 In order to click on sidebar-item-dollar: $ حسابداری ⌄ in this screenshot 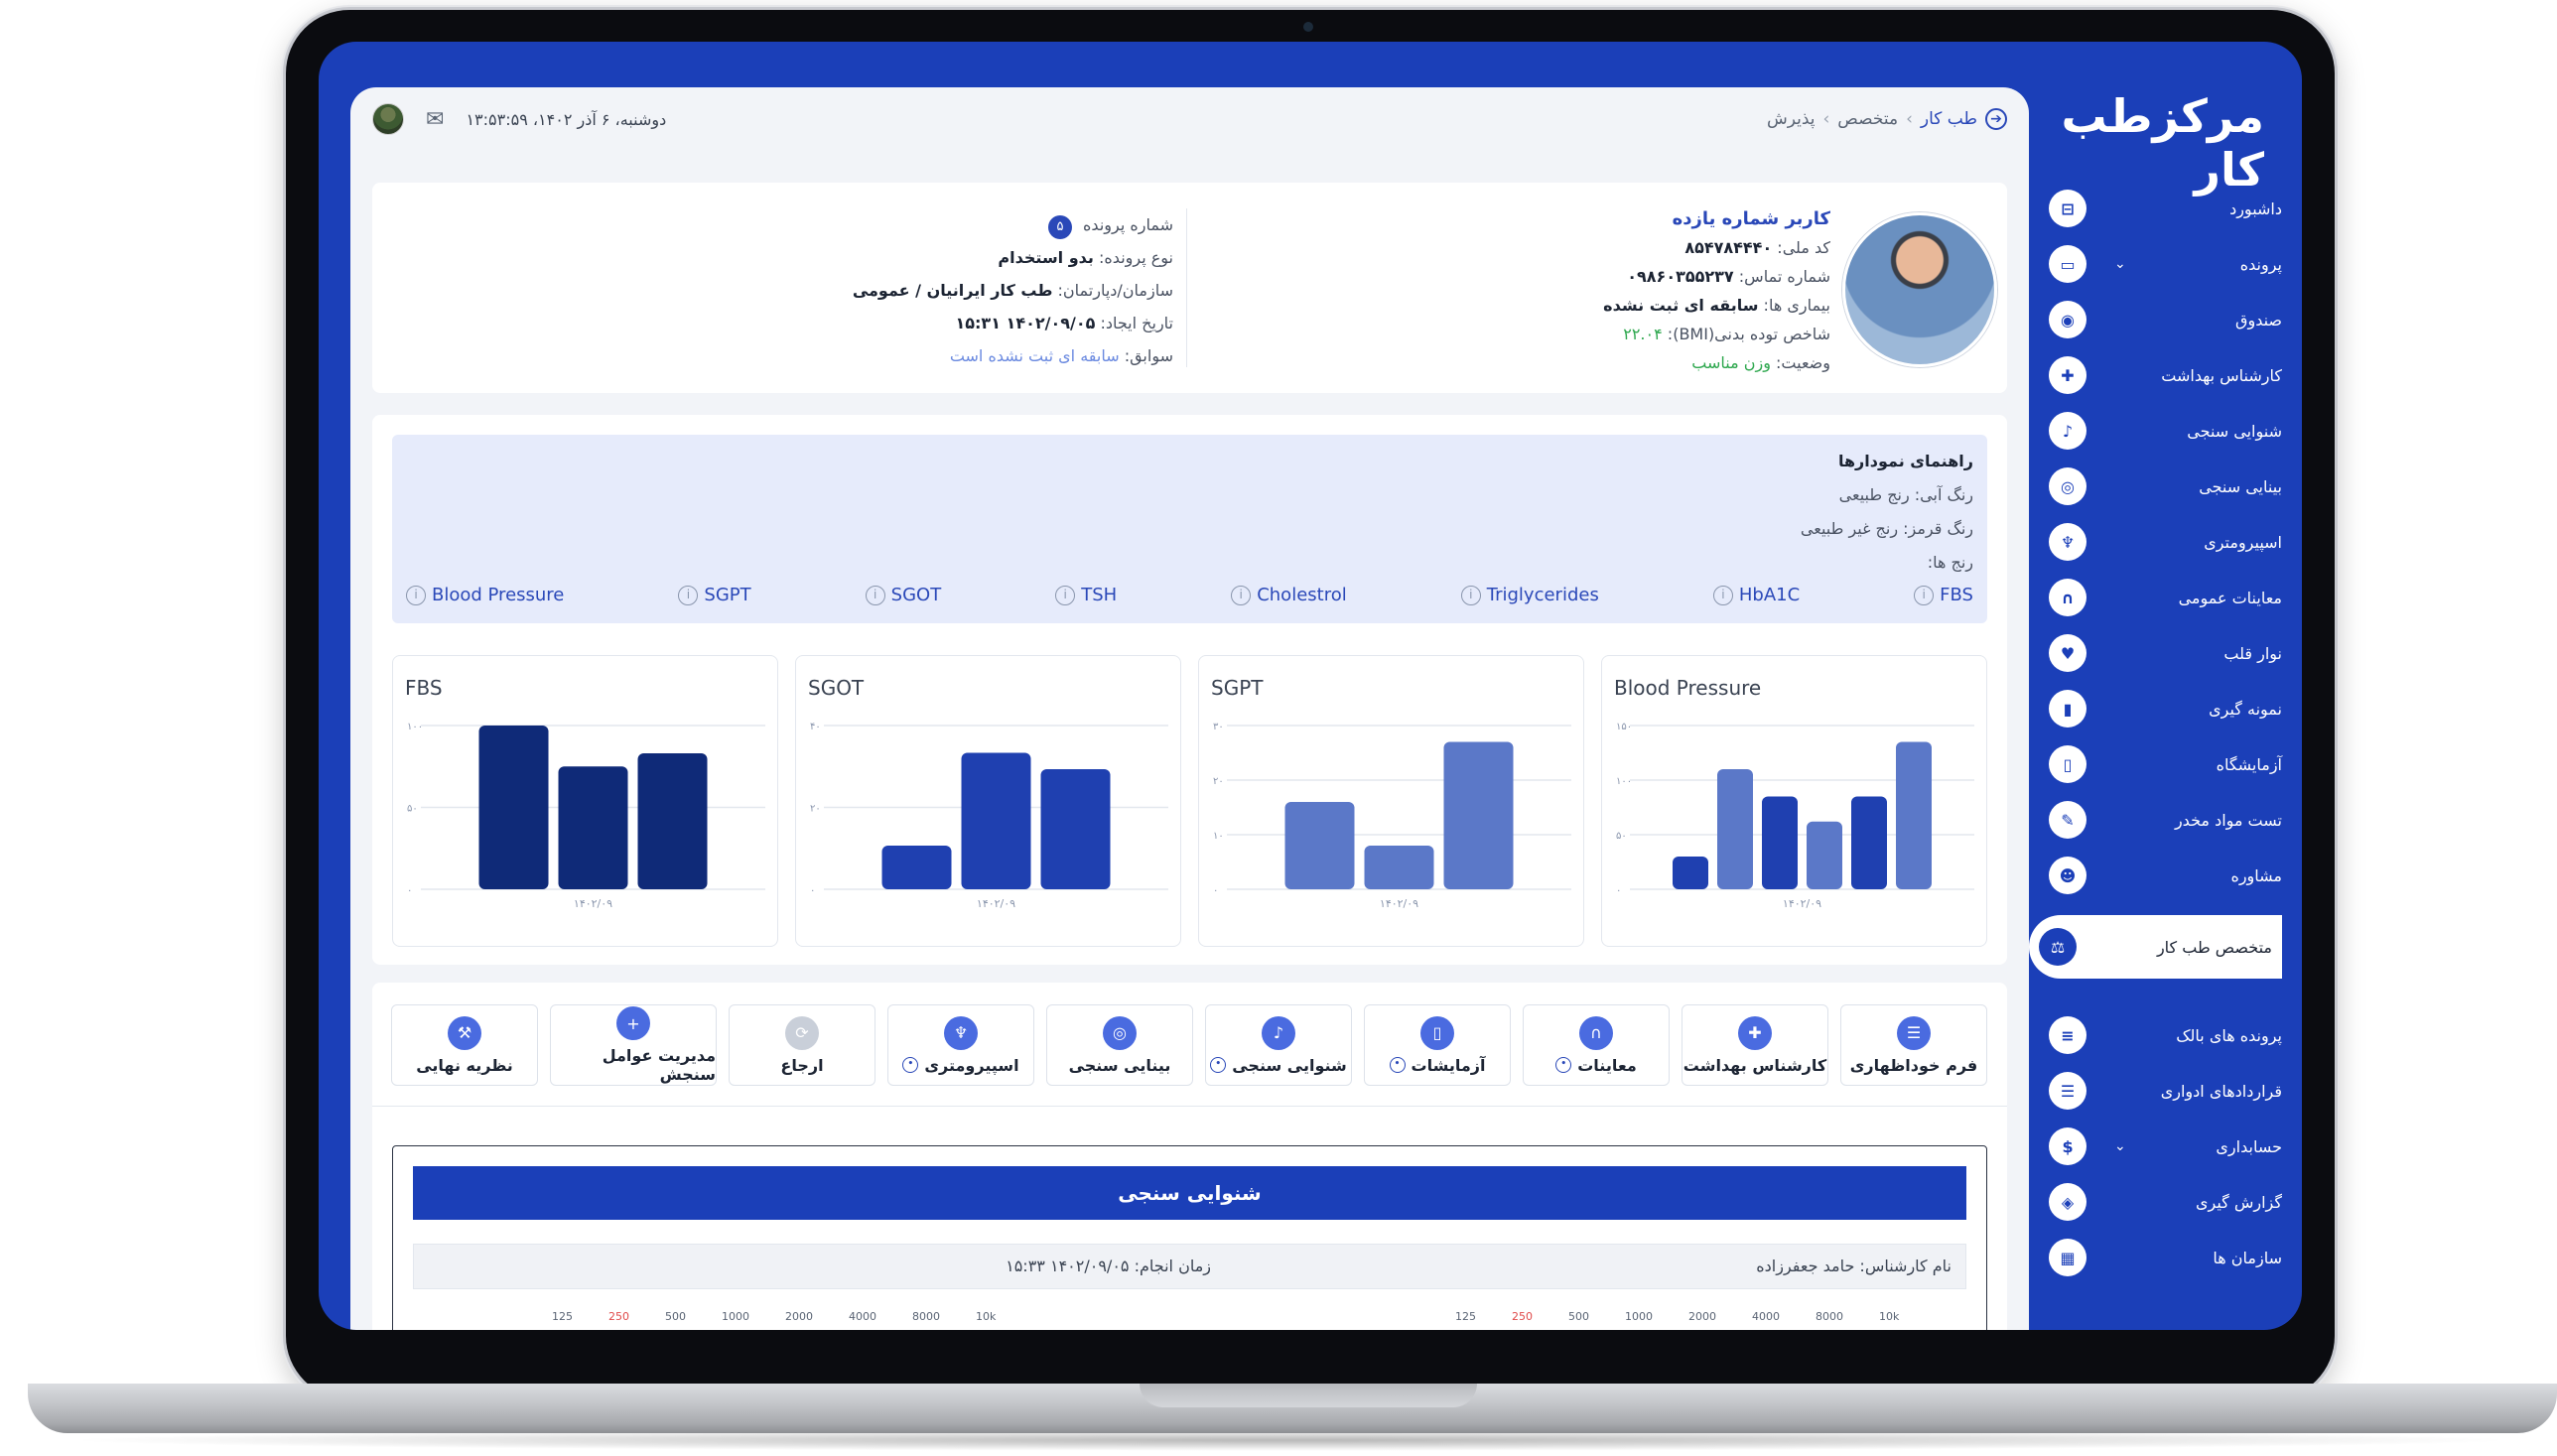, I will do `click(2165, 1146)`.